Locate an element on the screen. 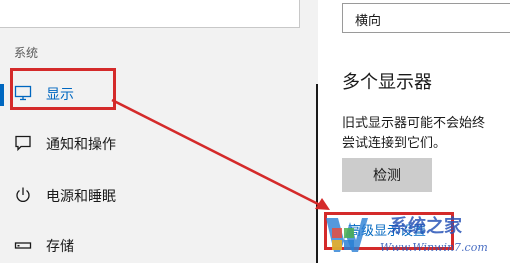 The width and height of the screenshot is (510, 263). watermark-name: 系统之家 is located at coordinates (426, 226).